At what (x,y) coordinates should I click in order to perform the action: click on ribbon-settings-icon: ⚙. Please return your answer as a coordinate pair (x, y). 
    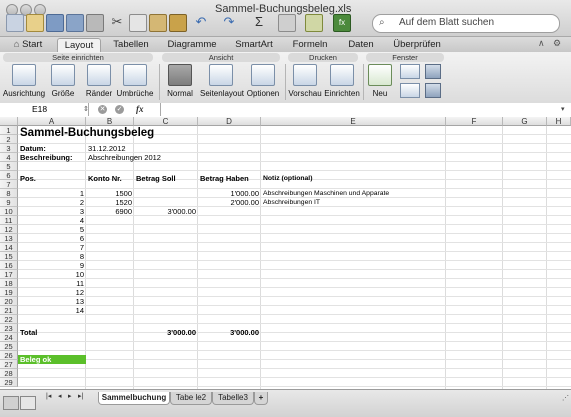
    Looking at the image, I should click on (557, 43).